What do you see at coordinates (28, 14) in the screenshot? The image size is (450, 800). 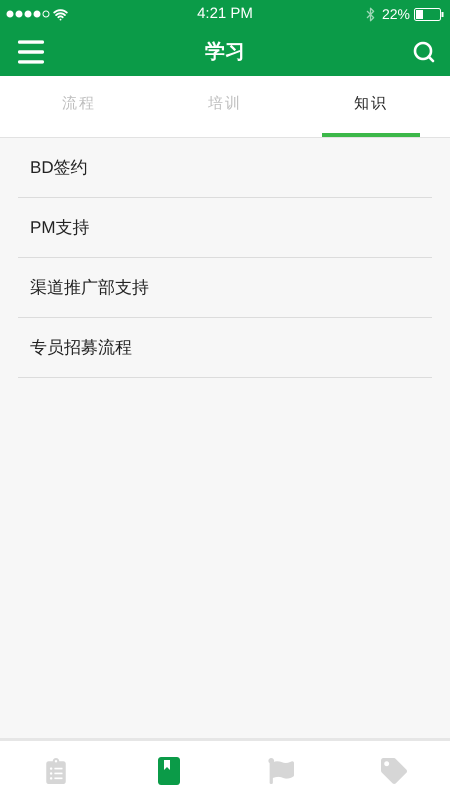 I see `signal-icon` at bounding box center [28, 14].